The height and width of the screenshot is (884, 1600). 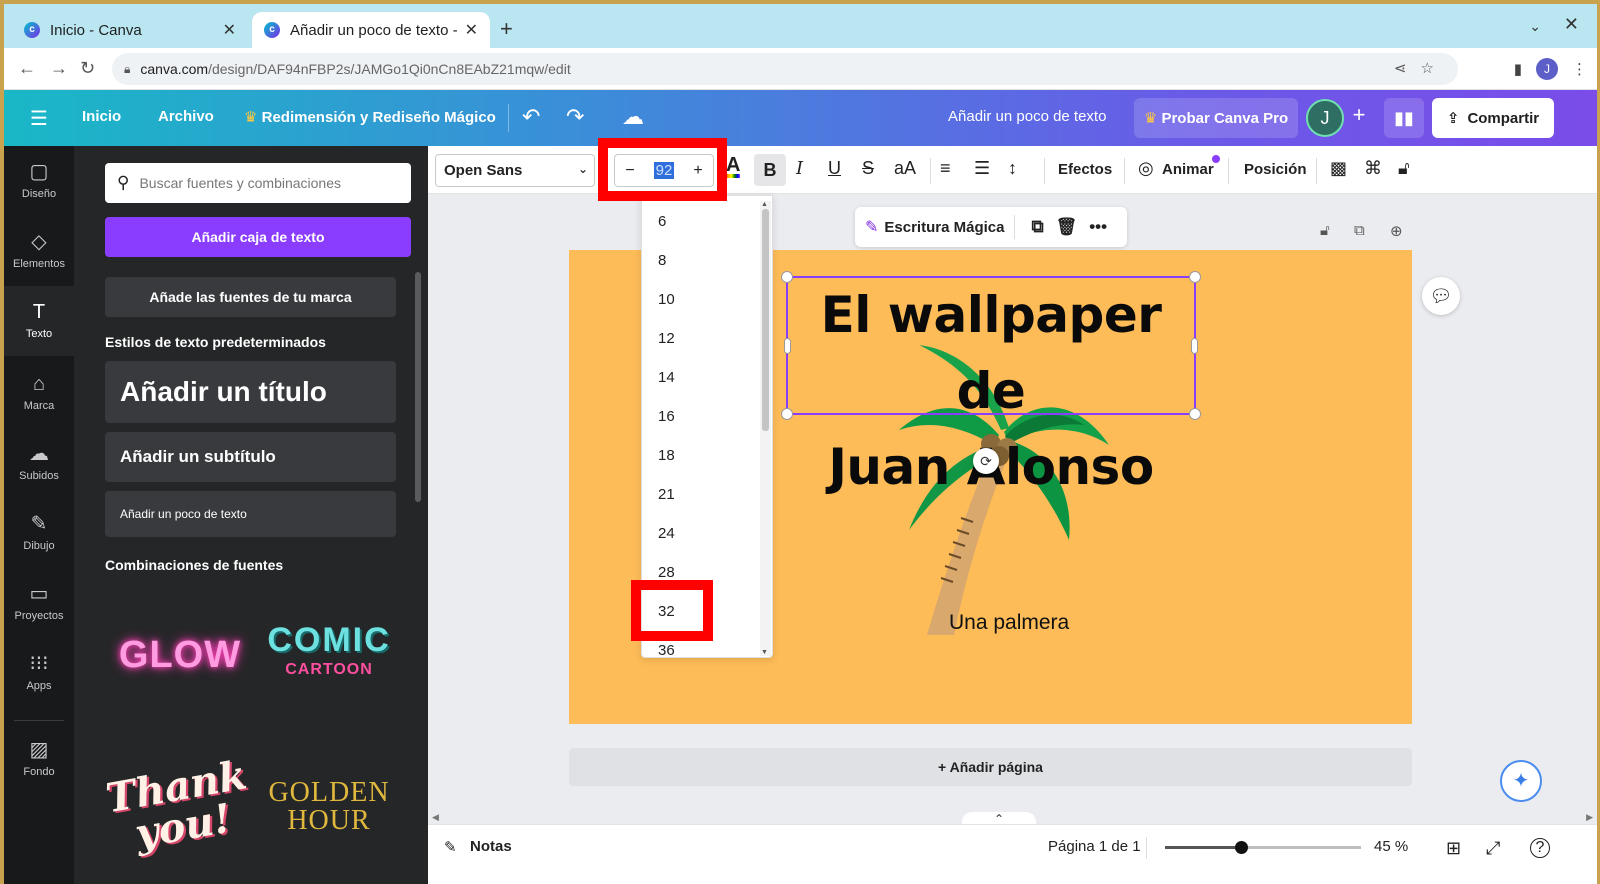 What do you see at coordinates (666, 299) in the screenshot?
I see `size-option: 10` at bounding box center [666, 299].